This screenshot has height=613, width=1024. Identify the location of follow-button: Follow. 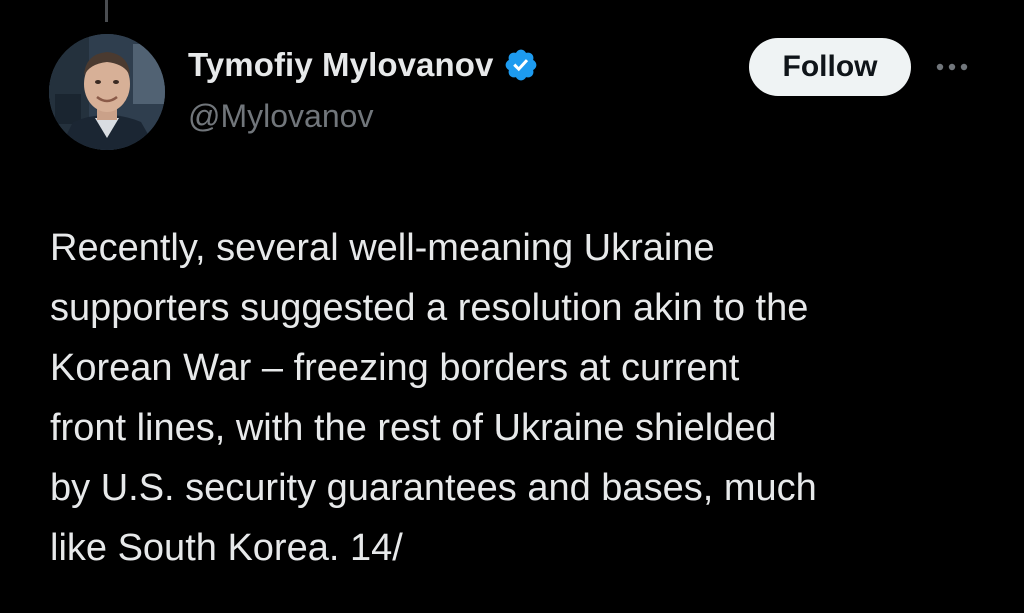
(830, 67).